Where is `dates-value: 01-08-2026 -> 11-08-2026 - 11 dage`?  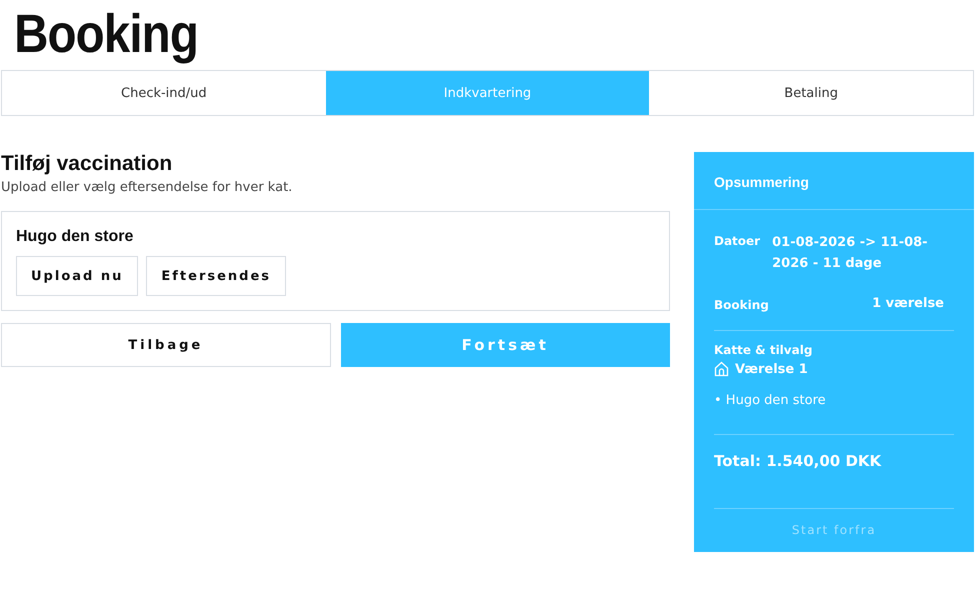 dates-value: 01-08-2026 -> 11-08-2026 - 11 dage is located at coordinates (850, 253).